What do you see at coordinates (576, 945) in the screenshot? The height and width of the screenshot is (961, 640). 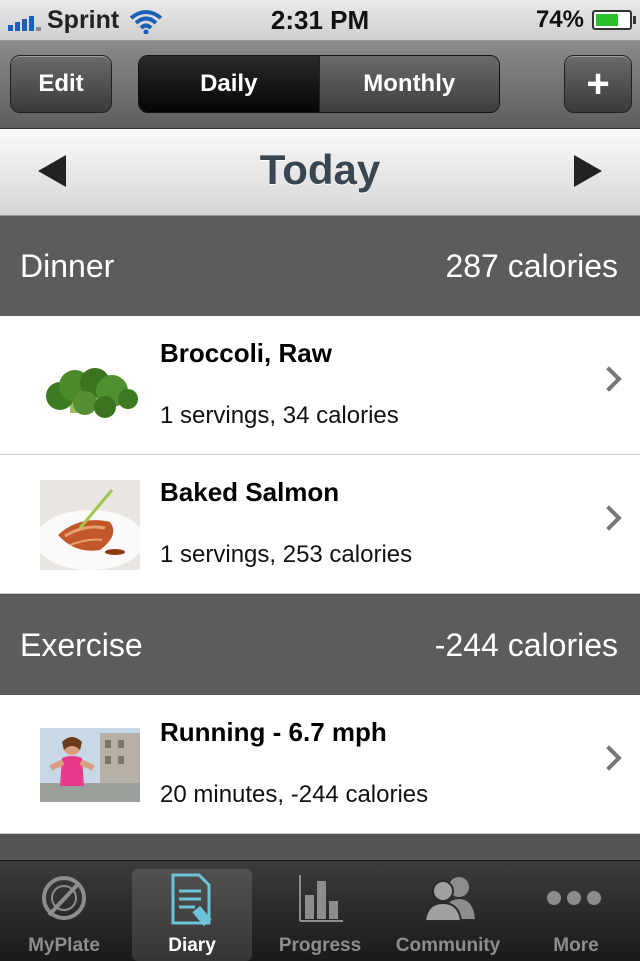 I see `tab-label: More` at bounding box center [576, 945].